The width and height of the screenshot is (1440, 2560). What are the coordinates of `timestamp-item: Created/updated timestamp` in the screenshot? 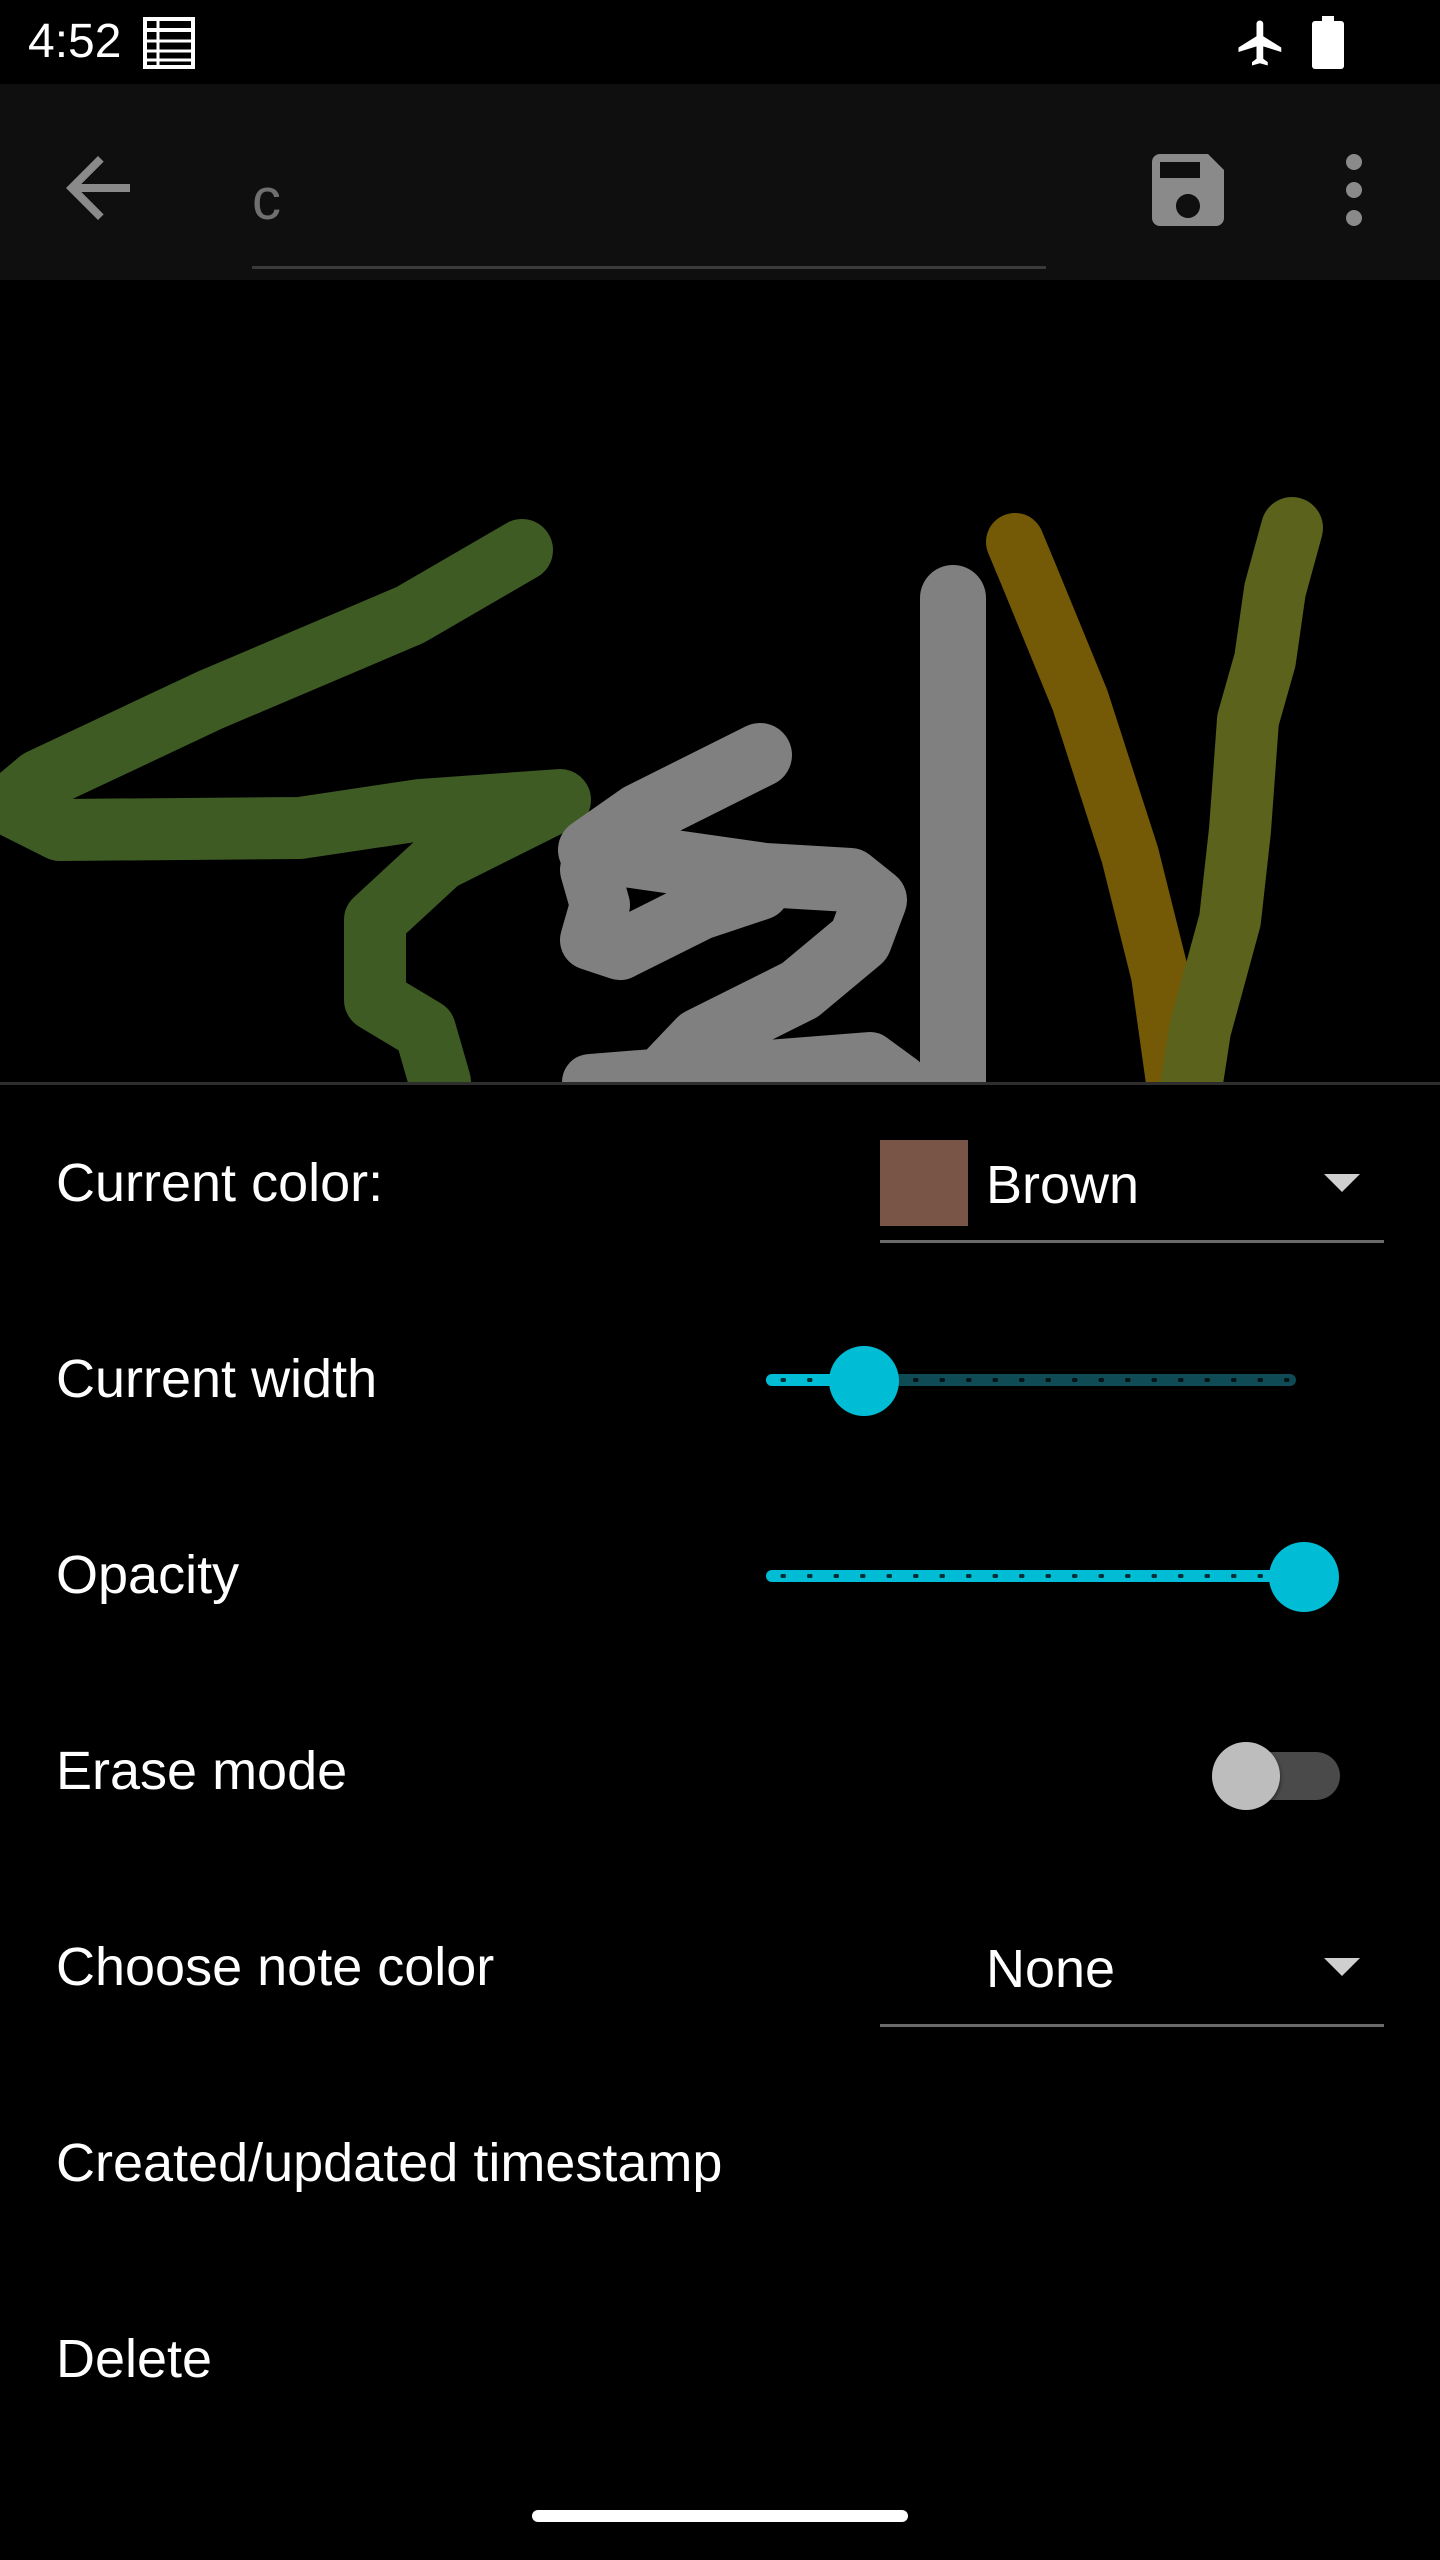 It's located at (389, 2163).